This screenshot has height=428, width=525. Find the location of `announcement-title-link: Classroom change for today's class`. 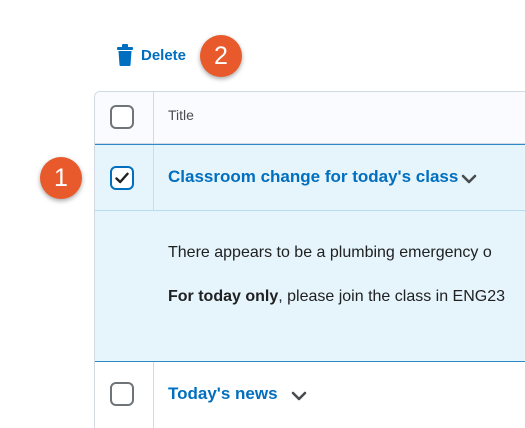

announcement-title-link: Classroom change for today's class is located at coordinates (313, 177).